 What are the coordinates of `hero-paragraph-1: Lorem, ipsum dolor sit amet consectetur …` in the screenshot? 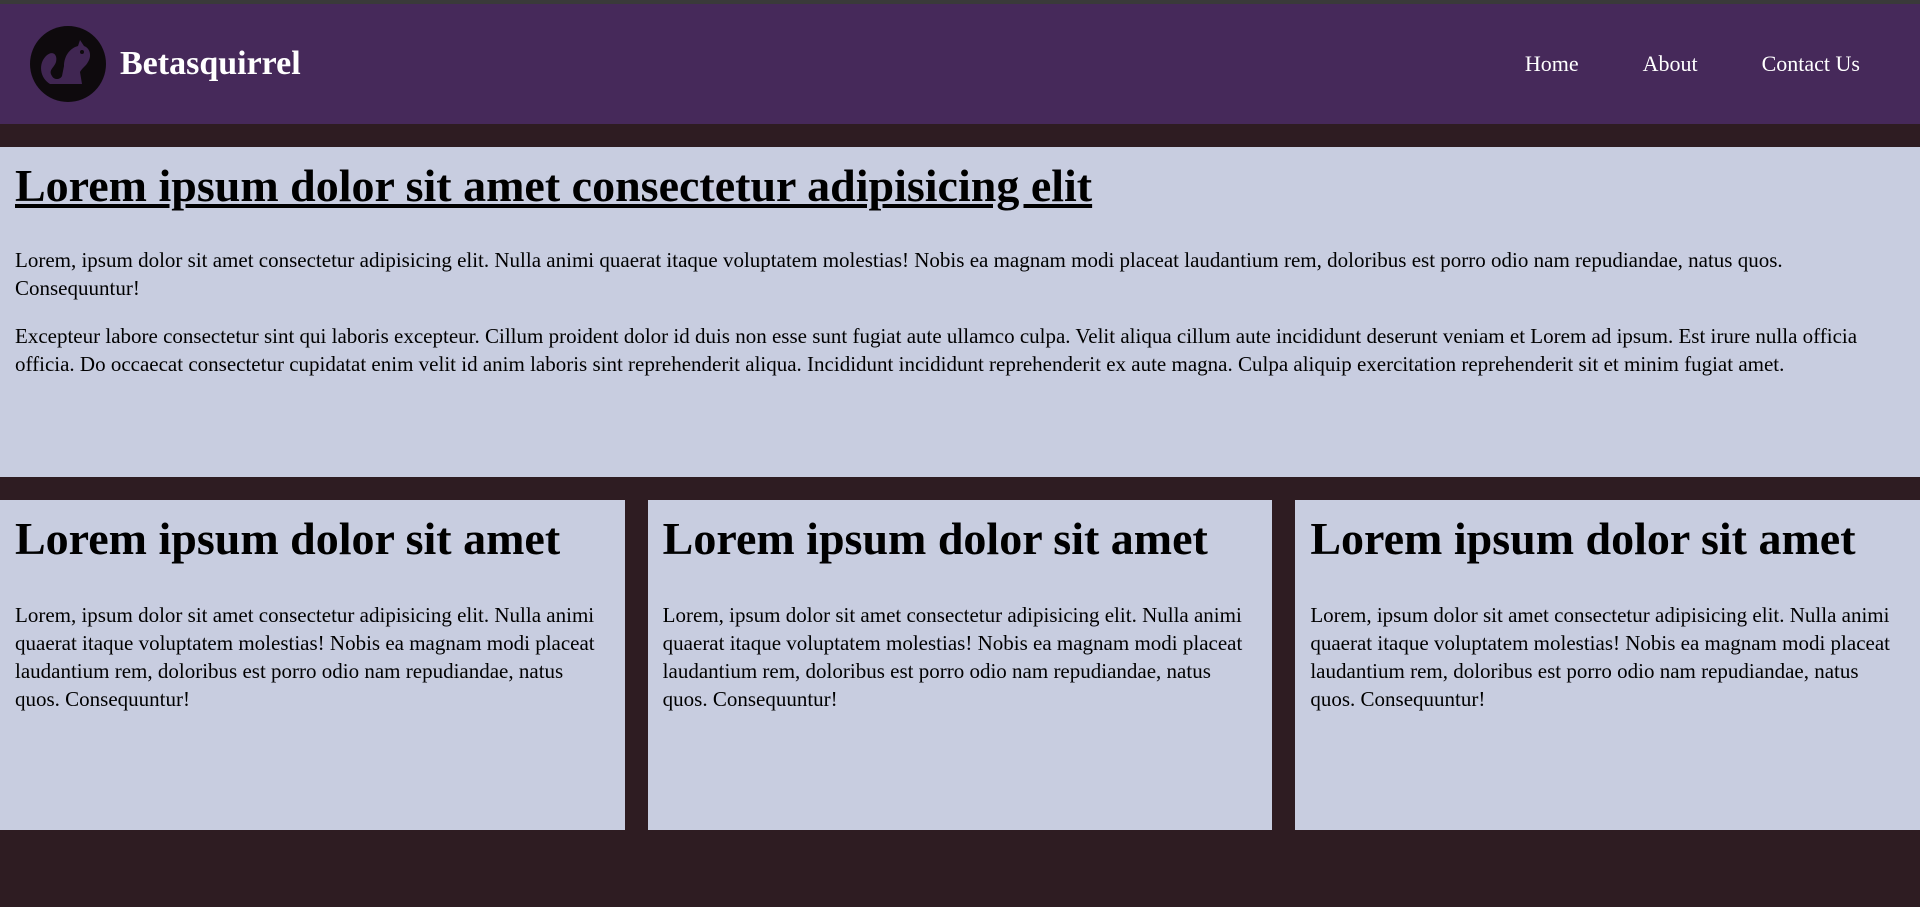 It's located at (899, 273).